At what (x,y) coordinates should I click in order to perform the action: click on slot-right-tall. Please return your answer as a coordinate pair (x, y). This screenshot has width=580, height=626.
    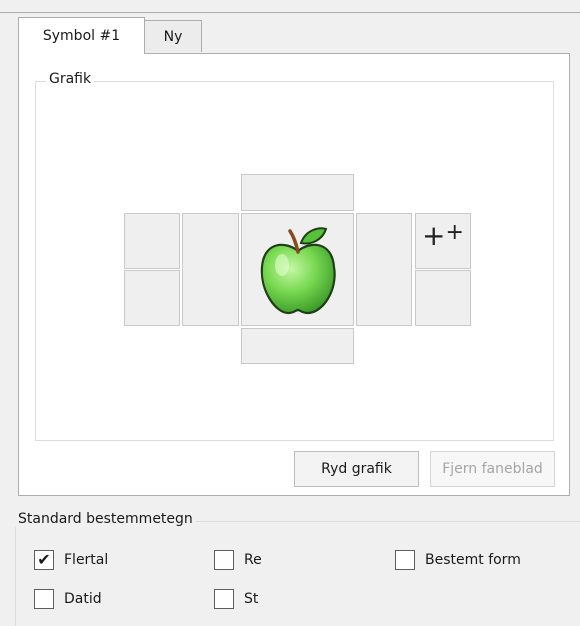
    Looking at the image, I should click on (384, 269).